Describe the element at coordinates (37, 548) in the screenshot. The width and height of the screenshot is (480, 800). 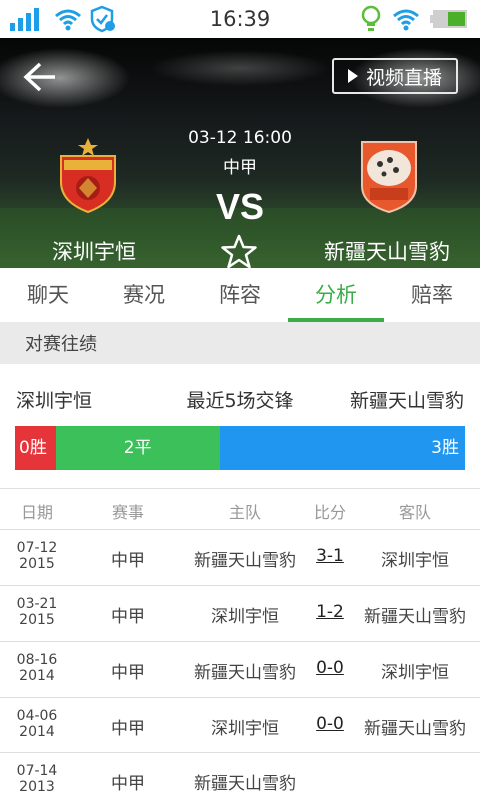
I see `date-month-day: 07-12` at that location.